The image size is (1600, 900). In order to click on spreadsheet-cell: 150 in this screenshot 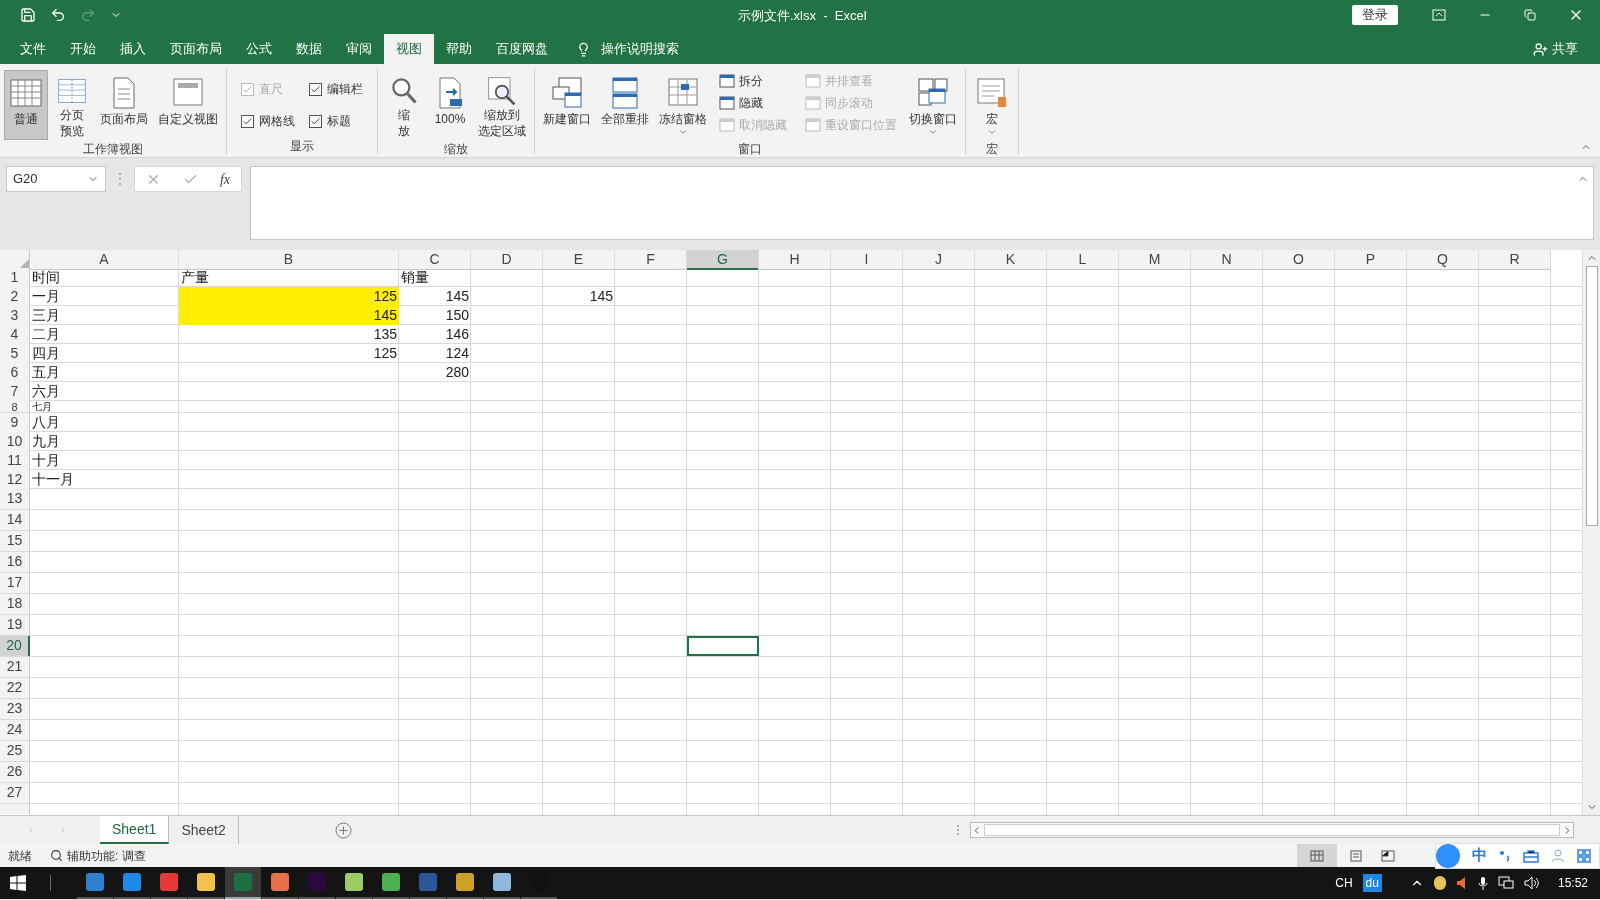, I will do `click(435, 315)`.